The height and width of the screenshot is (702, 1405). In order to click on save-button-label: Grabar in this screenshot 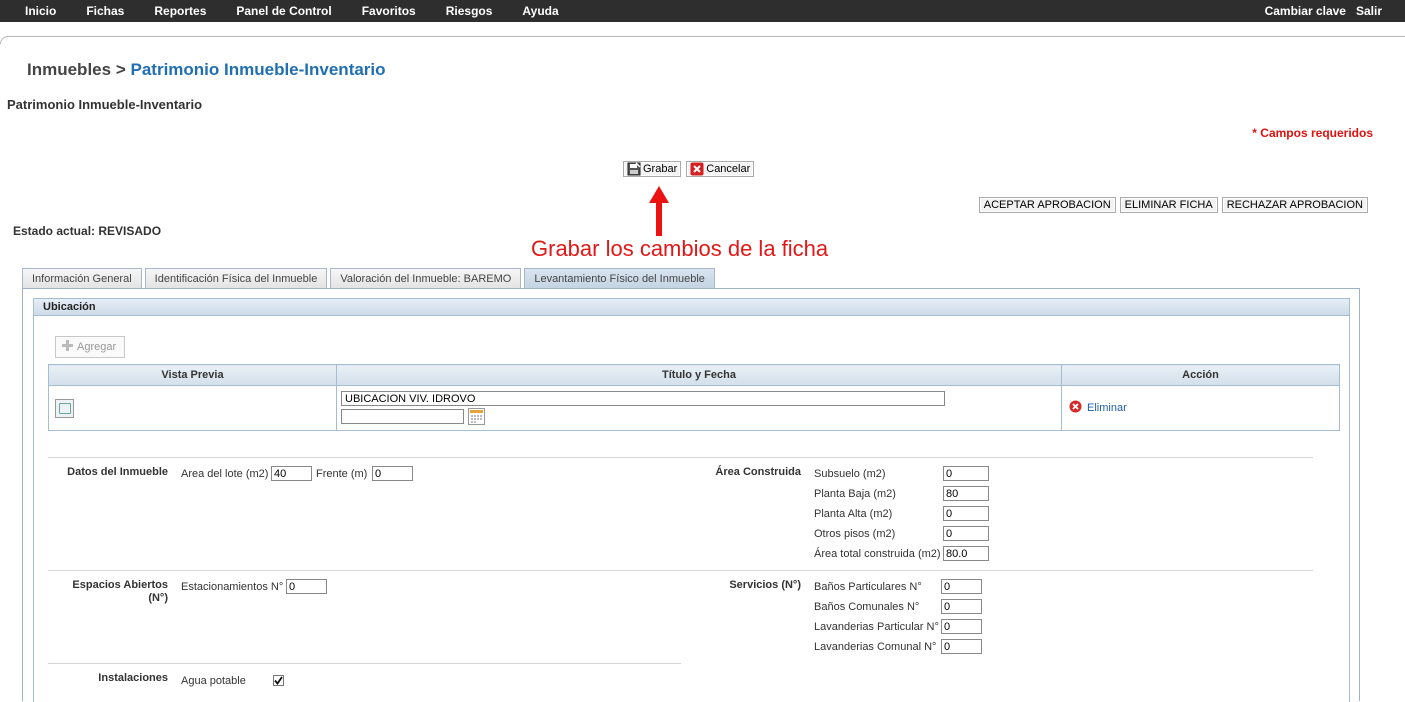, I will do `click(660, 169)`.